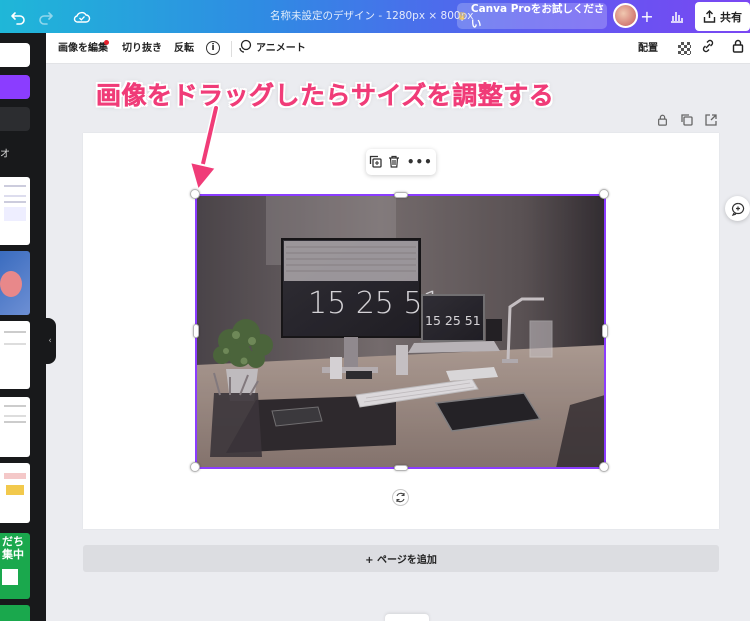 Image resolution: width=750 pixels, height=621 pixels. Describe the element at coordinates (106, 42) in the screenshot. I see `notification-dot` at that location.